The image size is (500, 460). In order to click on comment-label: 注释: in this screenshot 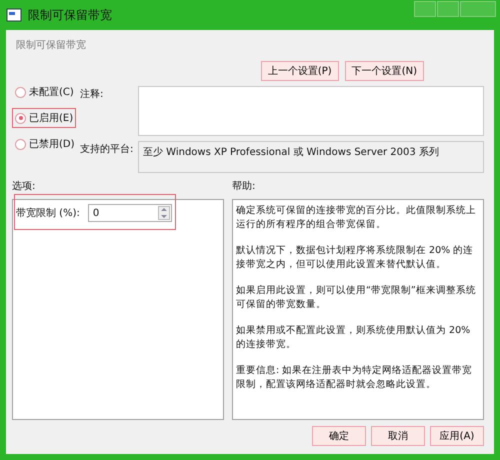, I will do `click(92, 95)`.